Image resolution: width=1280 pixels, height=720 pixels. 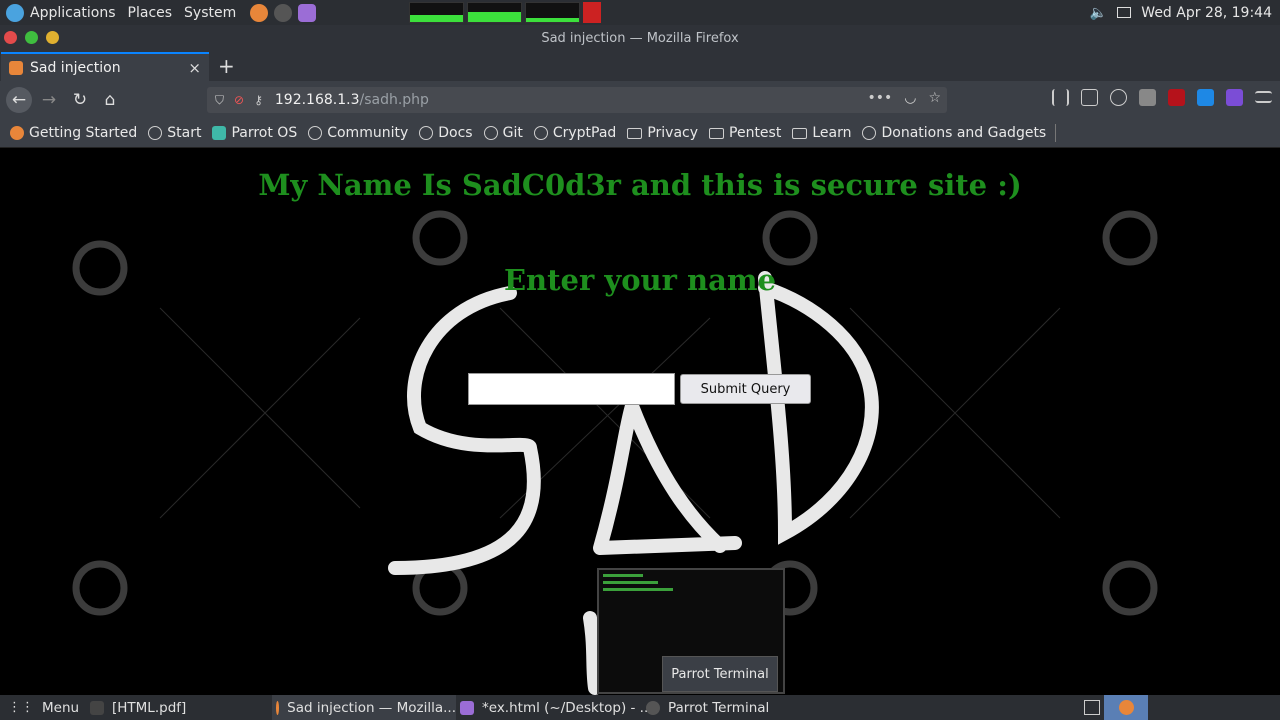 What do you see at coordinates (80, 100) in the screenshot?
I see `reload-button: ↻` at bounding box center [80, 100].